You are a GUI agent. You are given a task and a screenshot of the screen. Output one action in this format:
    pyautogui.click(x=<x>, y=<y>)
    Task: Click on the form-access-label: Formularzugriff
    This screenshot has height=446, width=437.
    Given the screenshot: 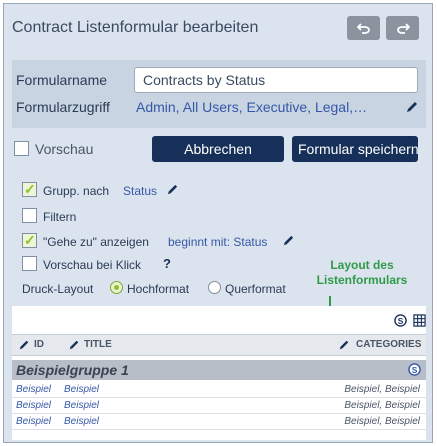 What is the action you would take?
    pyautogui.click(x=63, y=107)
    